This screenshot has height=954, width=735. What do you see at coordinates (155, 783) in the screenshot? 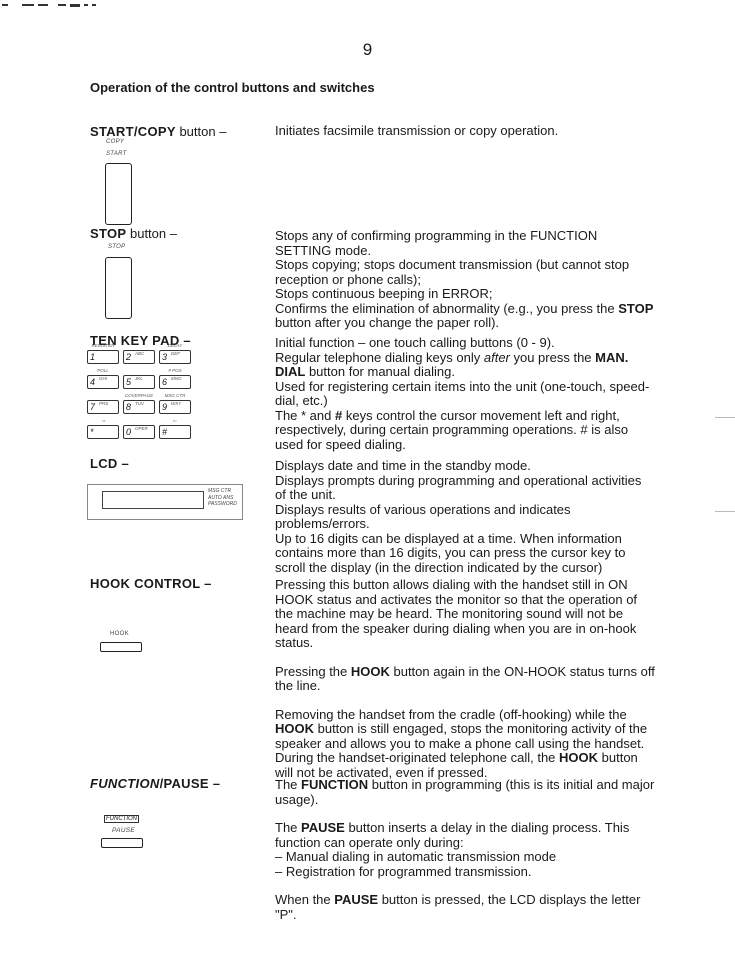
I see `function-pause-heading: FUNCTION/PAUSE –` at bounding box center [155, 783].